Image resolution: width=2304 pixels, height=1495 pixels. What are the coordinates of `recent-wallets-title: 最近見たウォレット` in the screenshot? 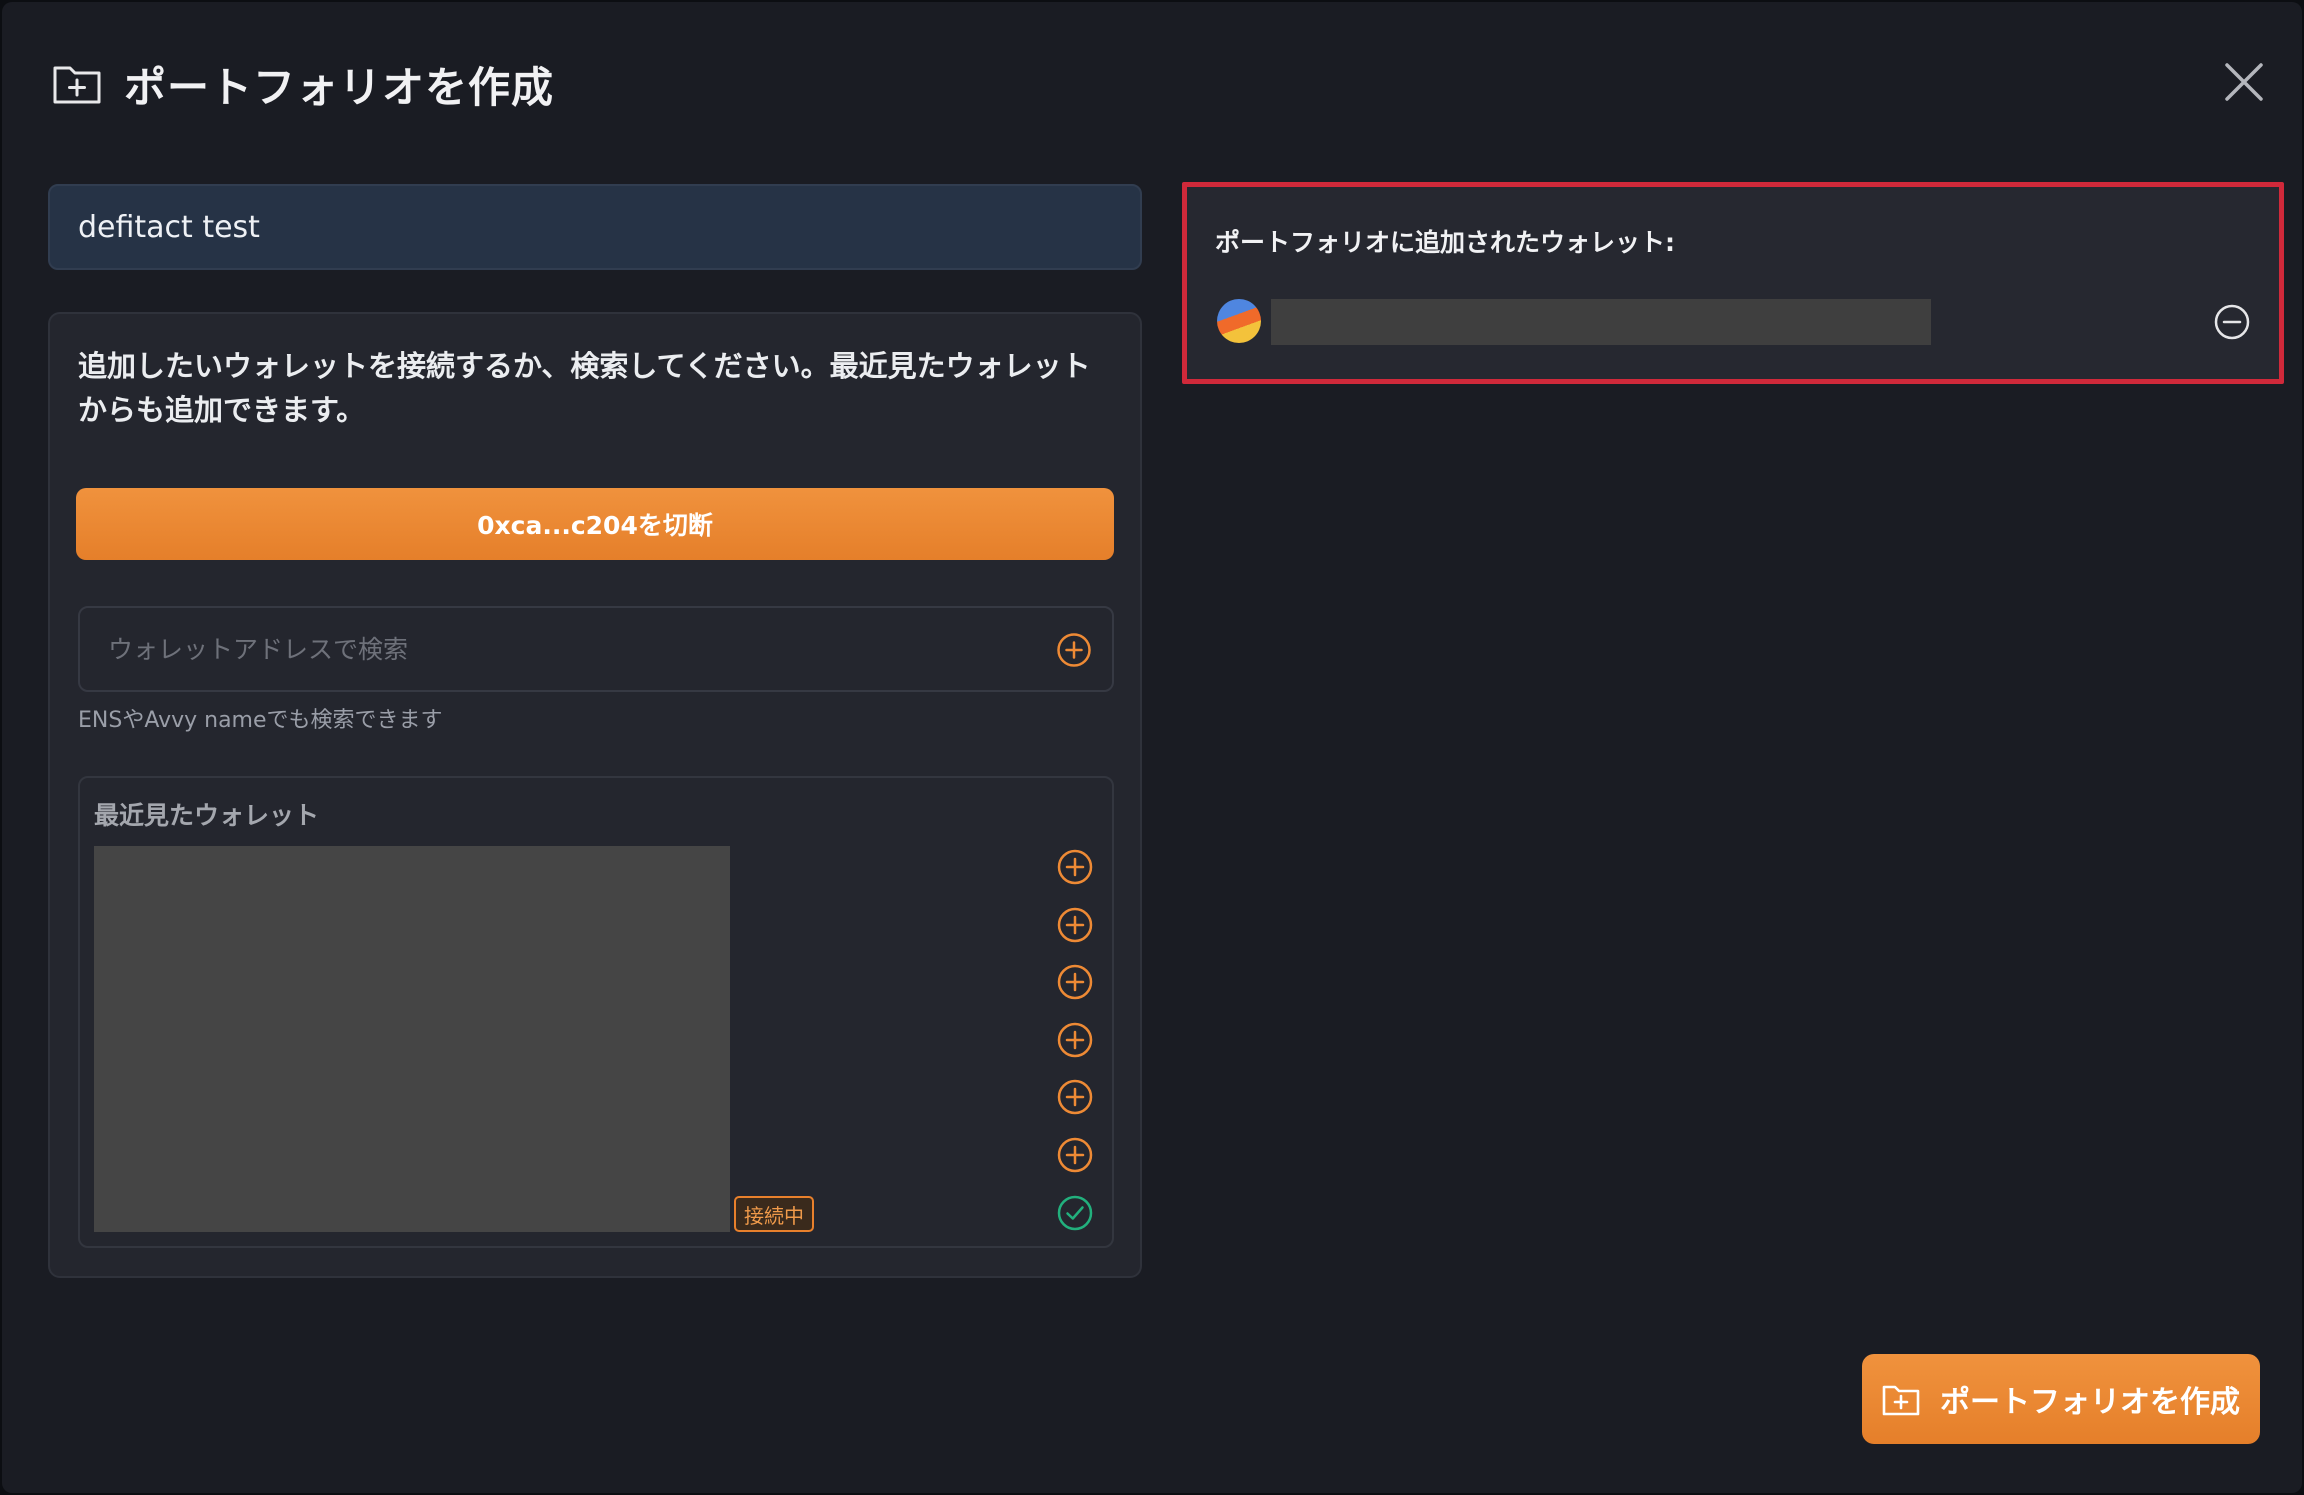 It's located at (207, 815).